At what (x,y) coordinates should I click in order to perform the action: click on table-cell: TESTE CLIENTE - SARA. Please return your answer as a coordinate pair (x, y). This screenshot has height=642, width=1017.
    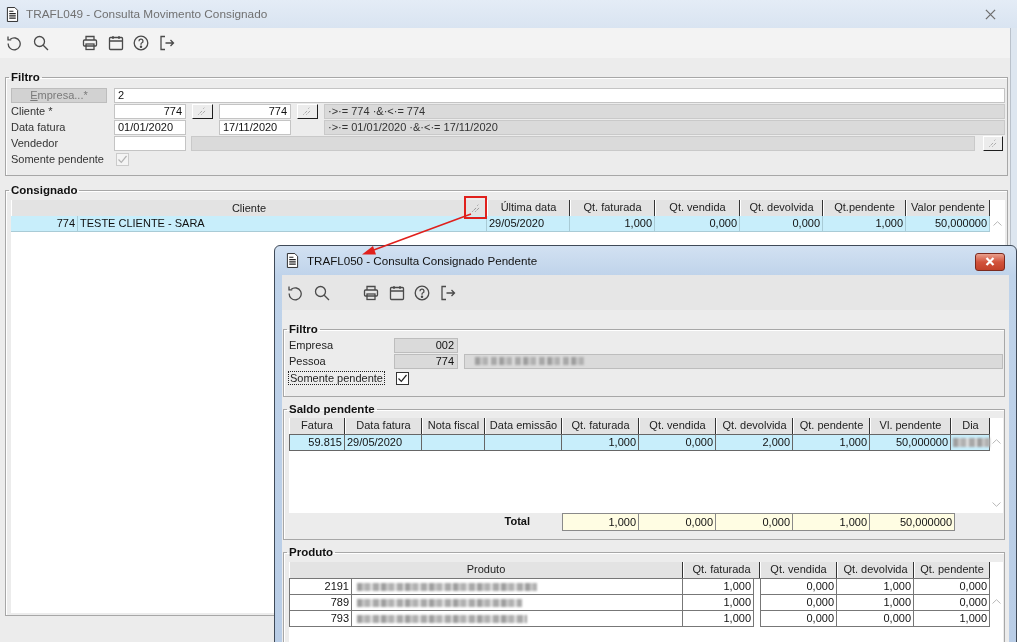
    Looking at the image, I should click on (282, 224).